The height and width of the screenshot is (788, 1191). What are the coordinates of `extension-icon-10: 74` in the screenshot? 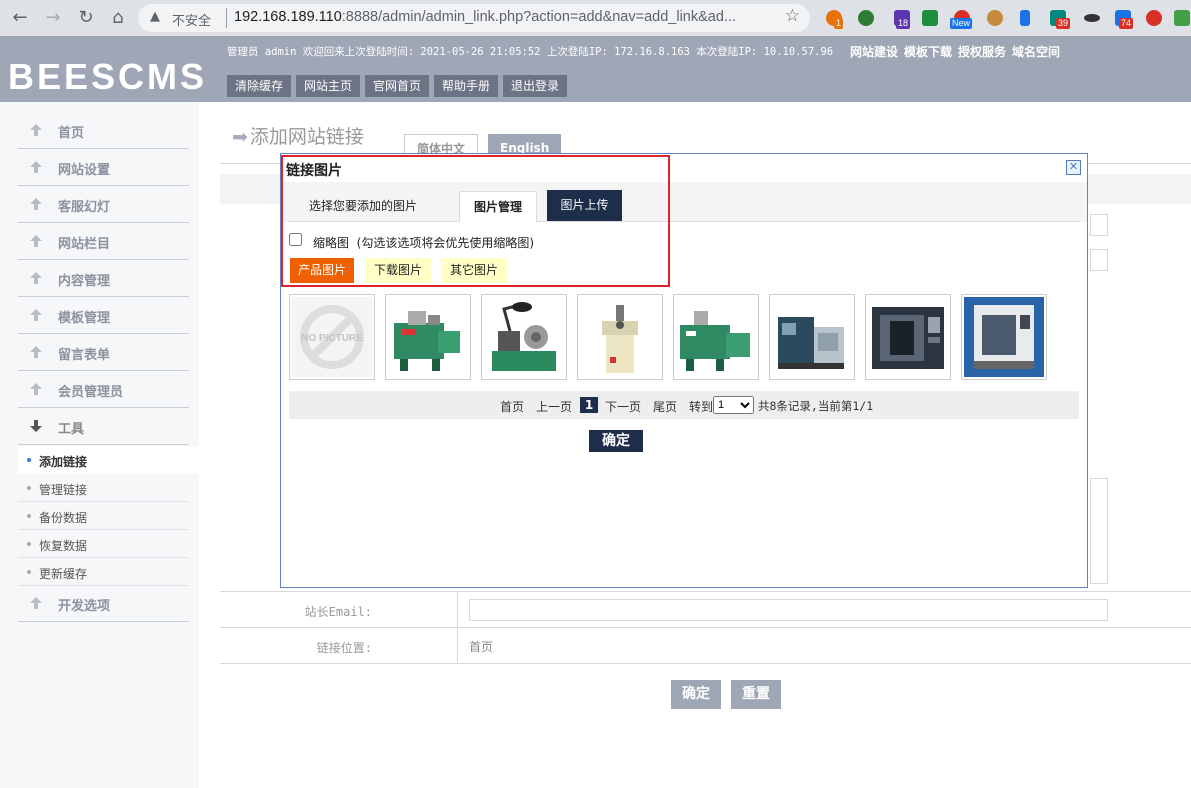 It's located at (1124, 19).